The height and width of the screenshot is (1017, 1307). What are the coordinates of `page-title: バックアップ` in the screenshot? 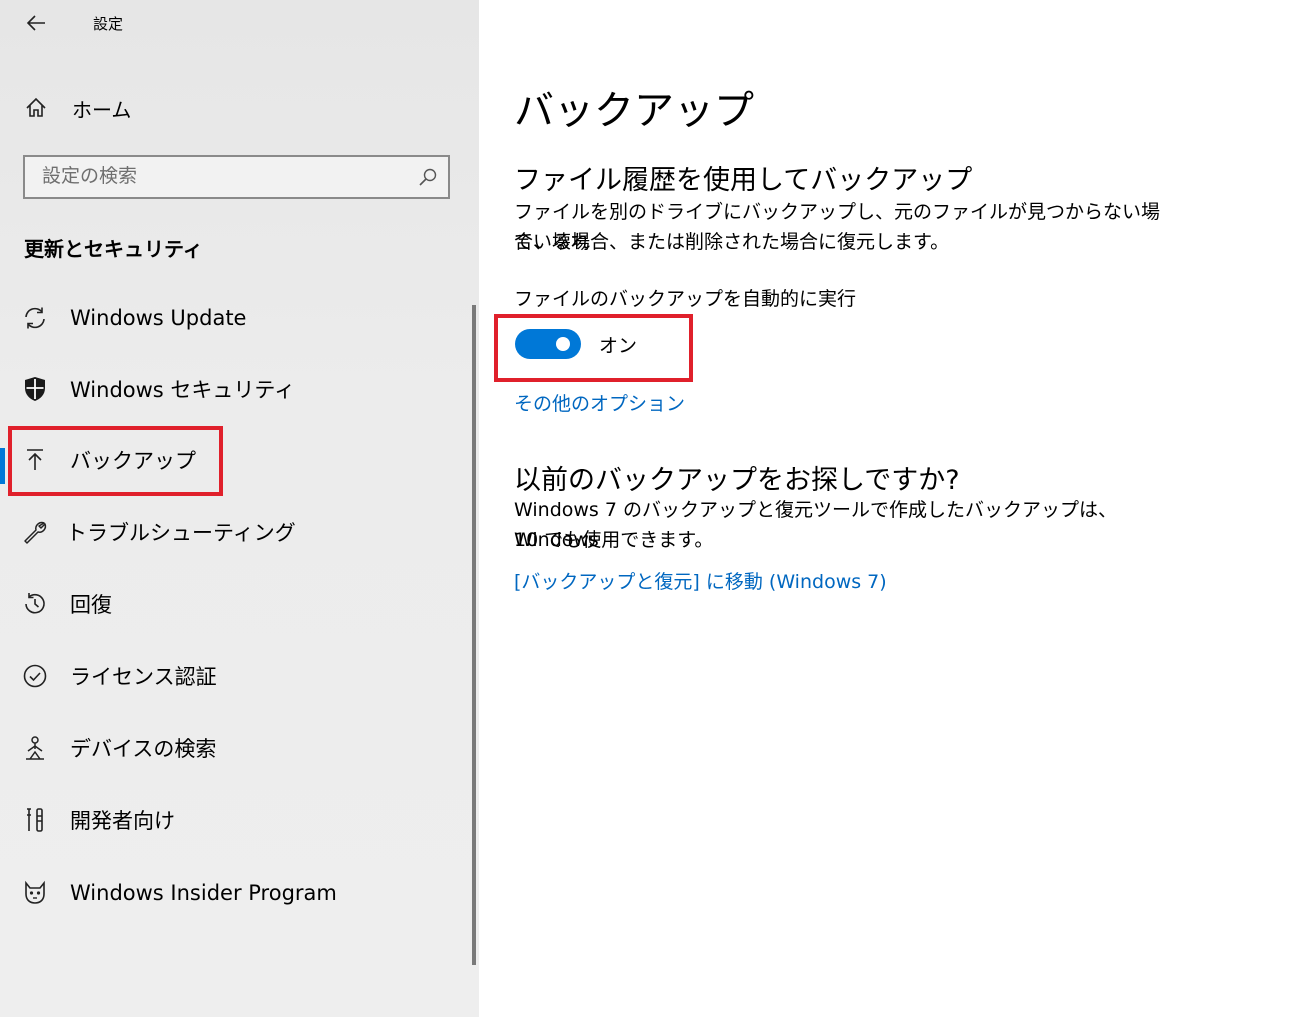 It's located at (634, 111).